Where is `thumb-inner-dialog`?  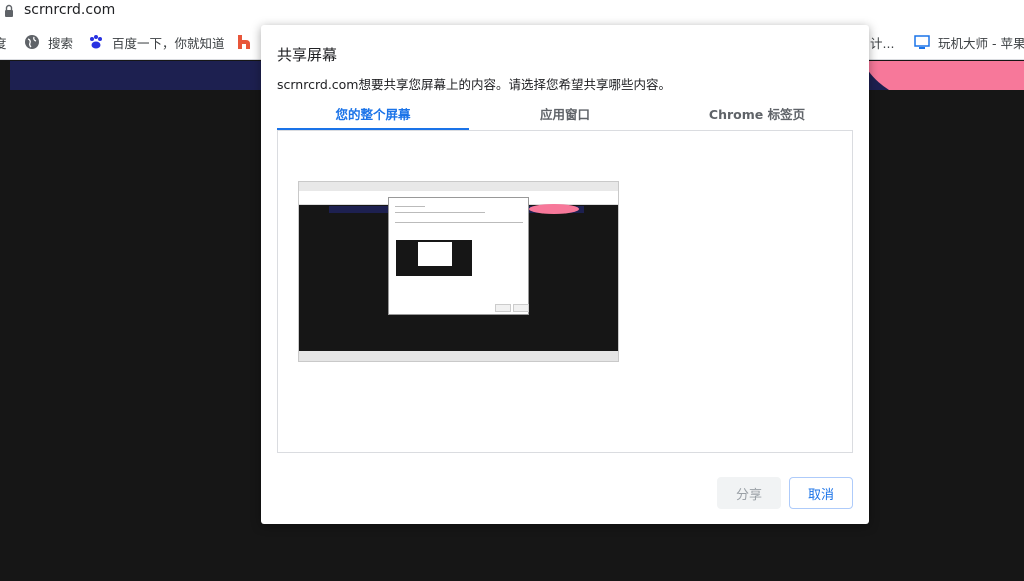 thumb-inner-dialog is located at coordinates (435, 254).